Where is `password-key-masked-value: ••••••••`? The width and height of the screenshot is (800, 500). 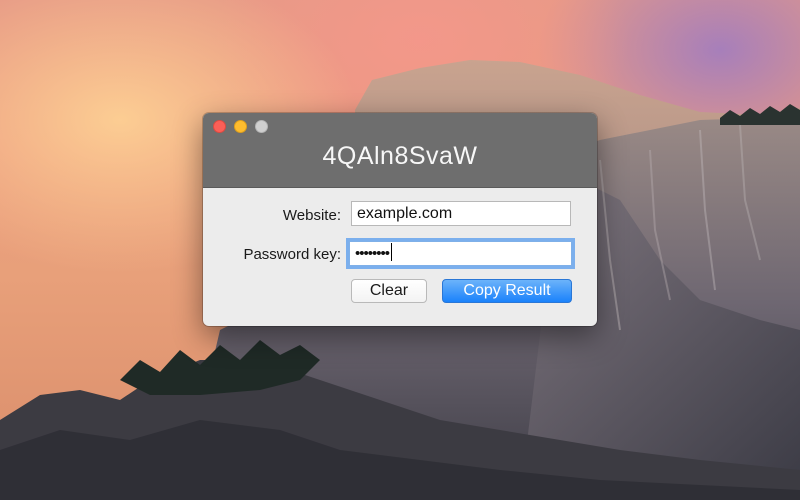
password-key-masked-value: •••••••• is located at coordinates (372, 253).